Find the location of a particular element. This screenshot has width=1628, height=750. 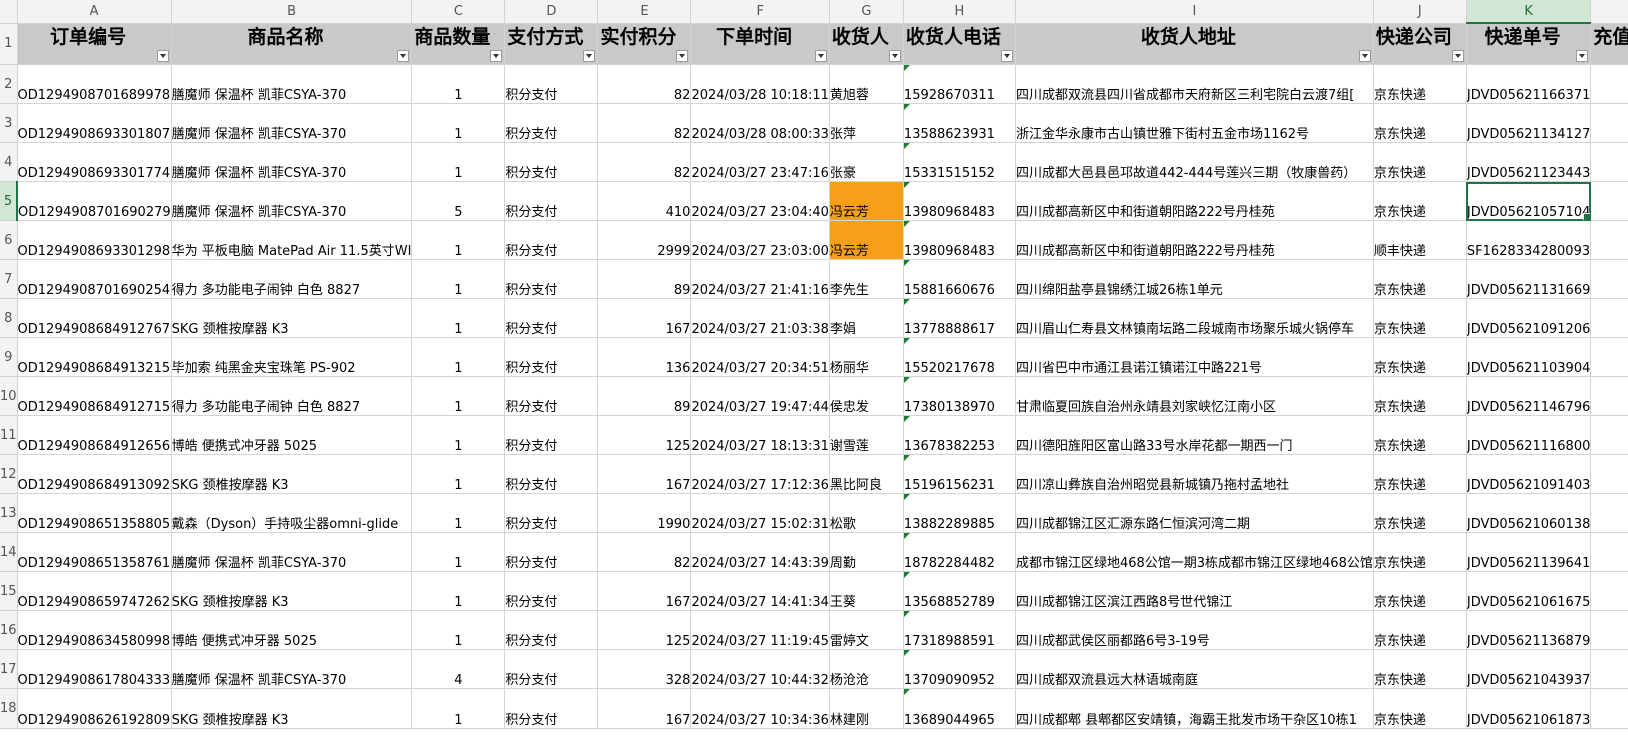

cell-product-name: 毕加索 纯黑金夹宝珠笔 PS-902 is located at coordinates (292, 357).